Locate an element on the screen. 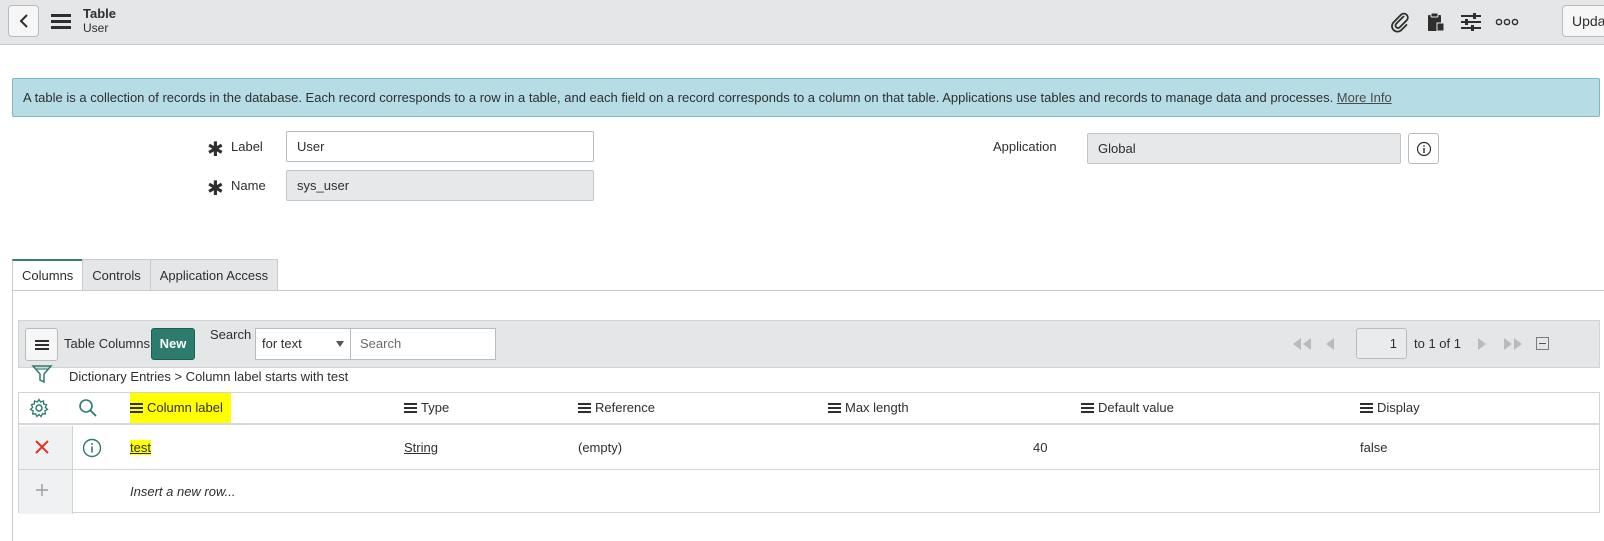 The width and height of the screenshot is (1604, 541). cell-max-length: 40 is located at coordinates (1040, 447).